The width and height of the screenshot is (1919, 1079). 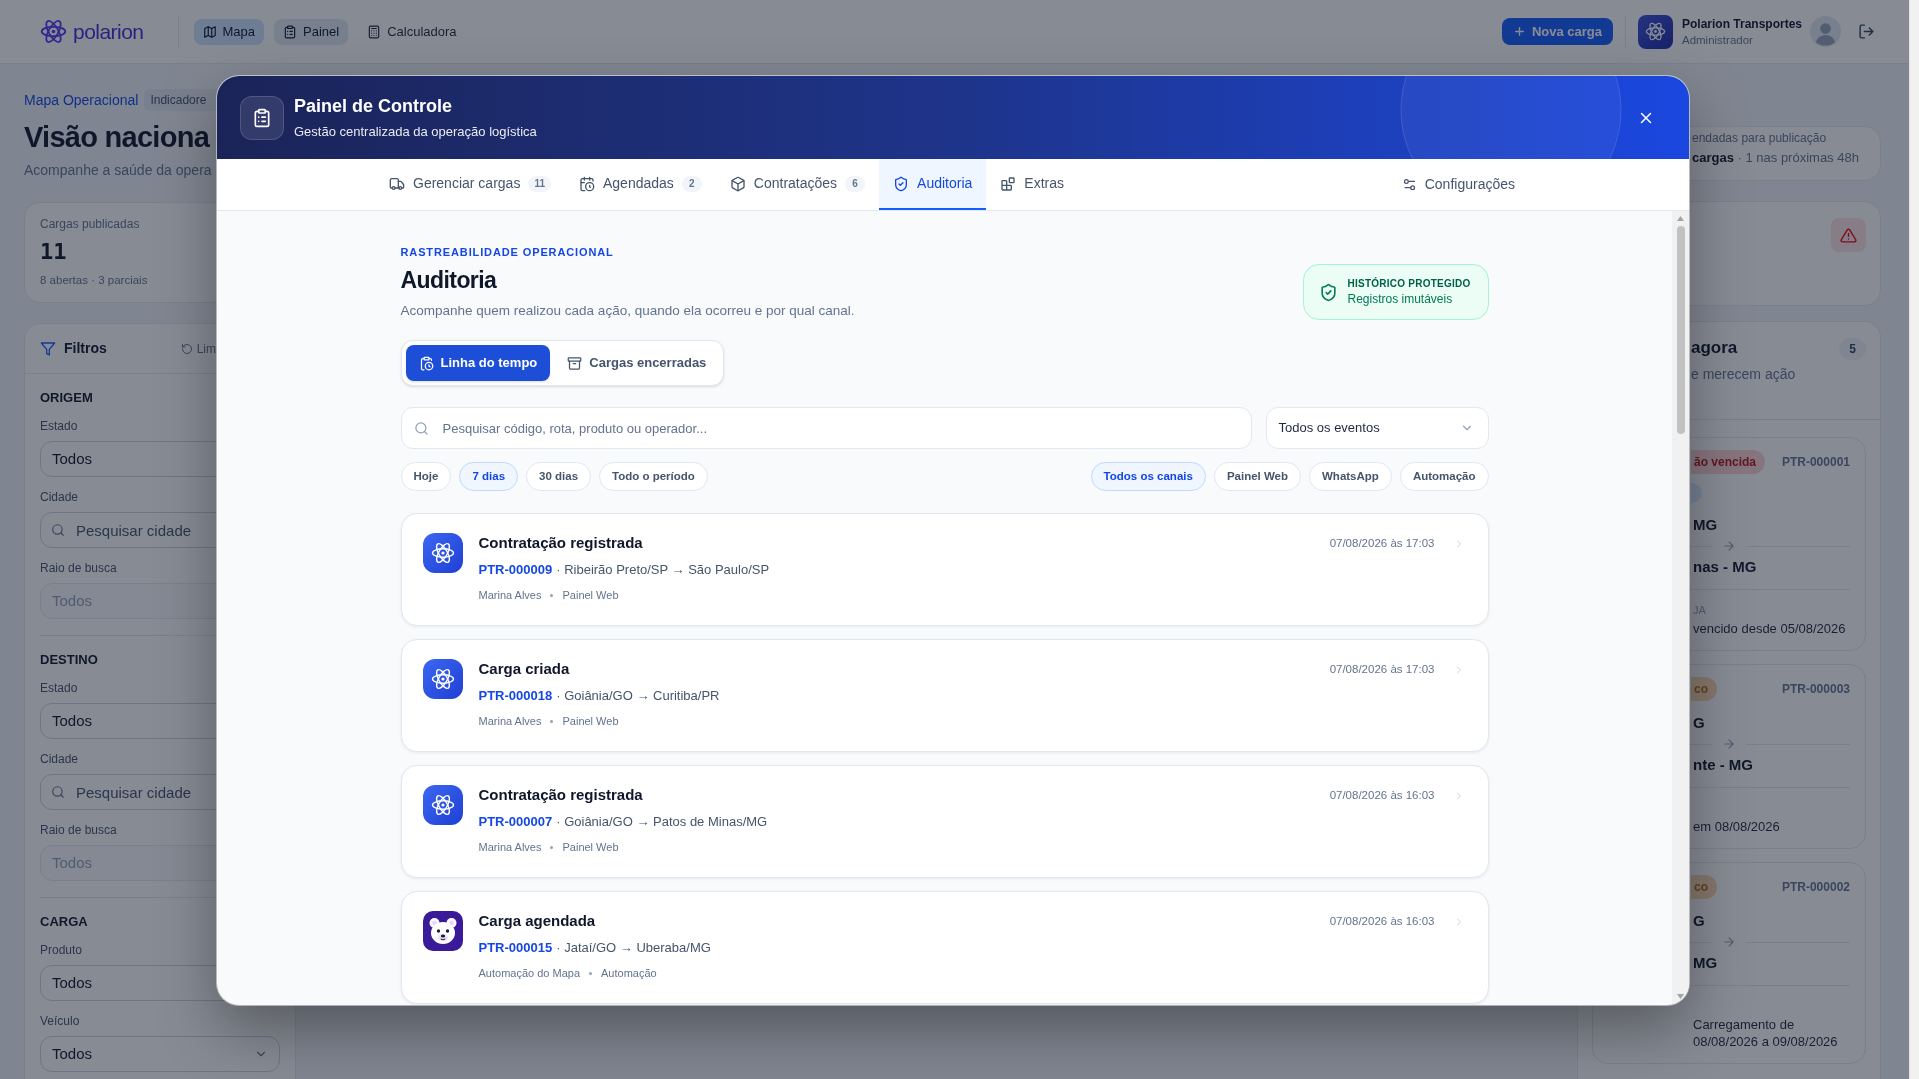 I want to click on card-subtitle: e merecem ação, so click(x=1743, y=374).